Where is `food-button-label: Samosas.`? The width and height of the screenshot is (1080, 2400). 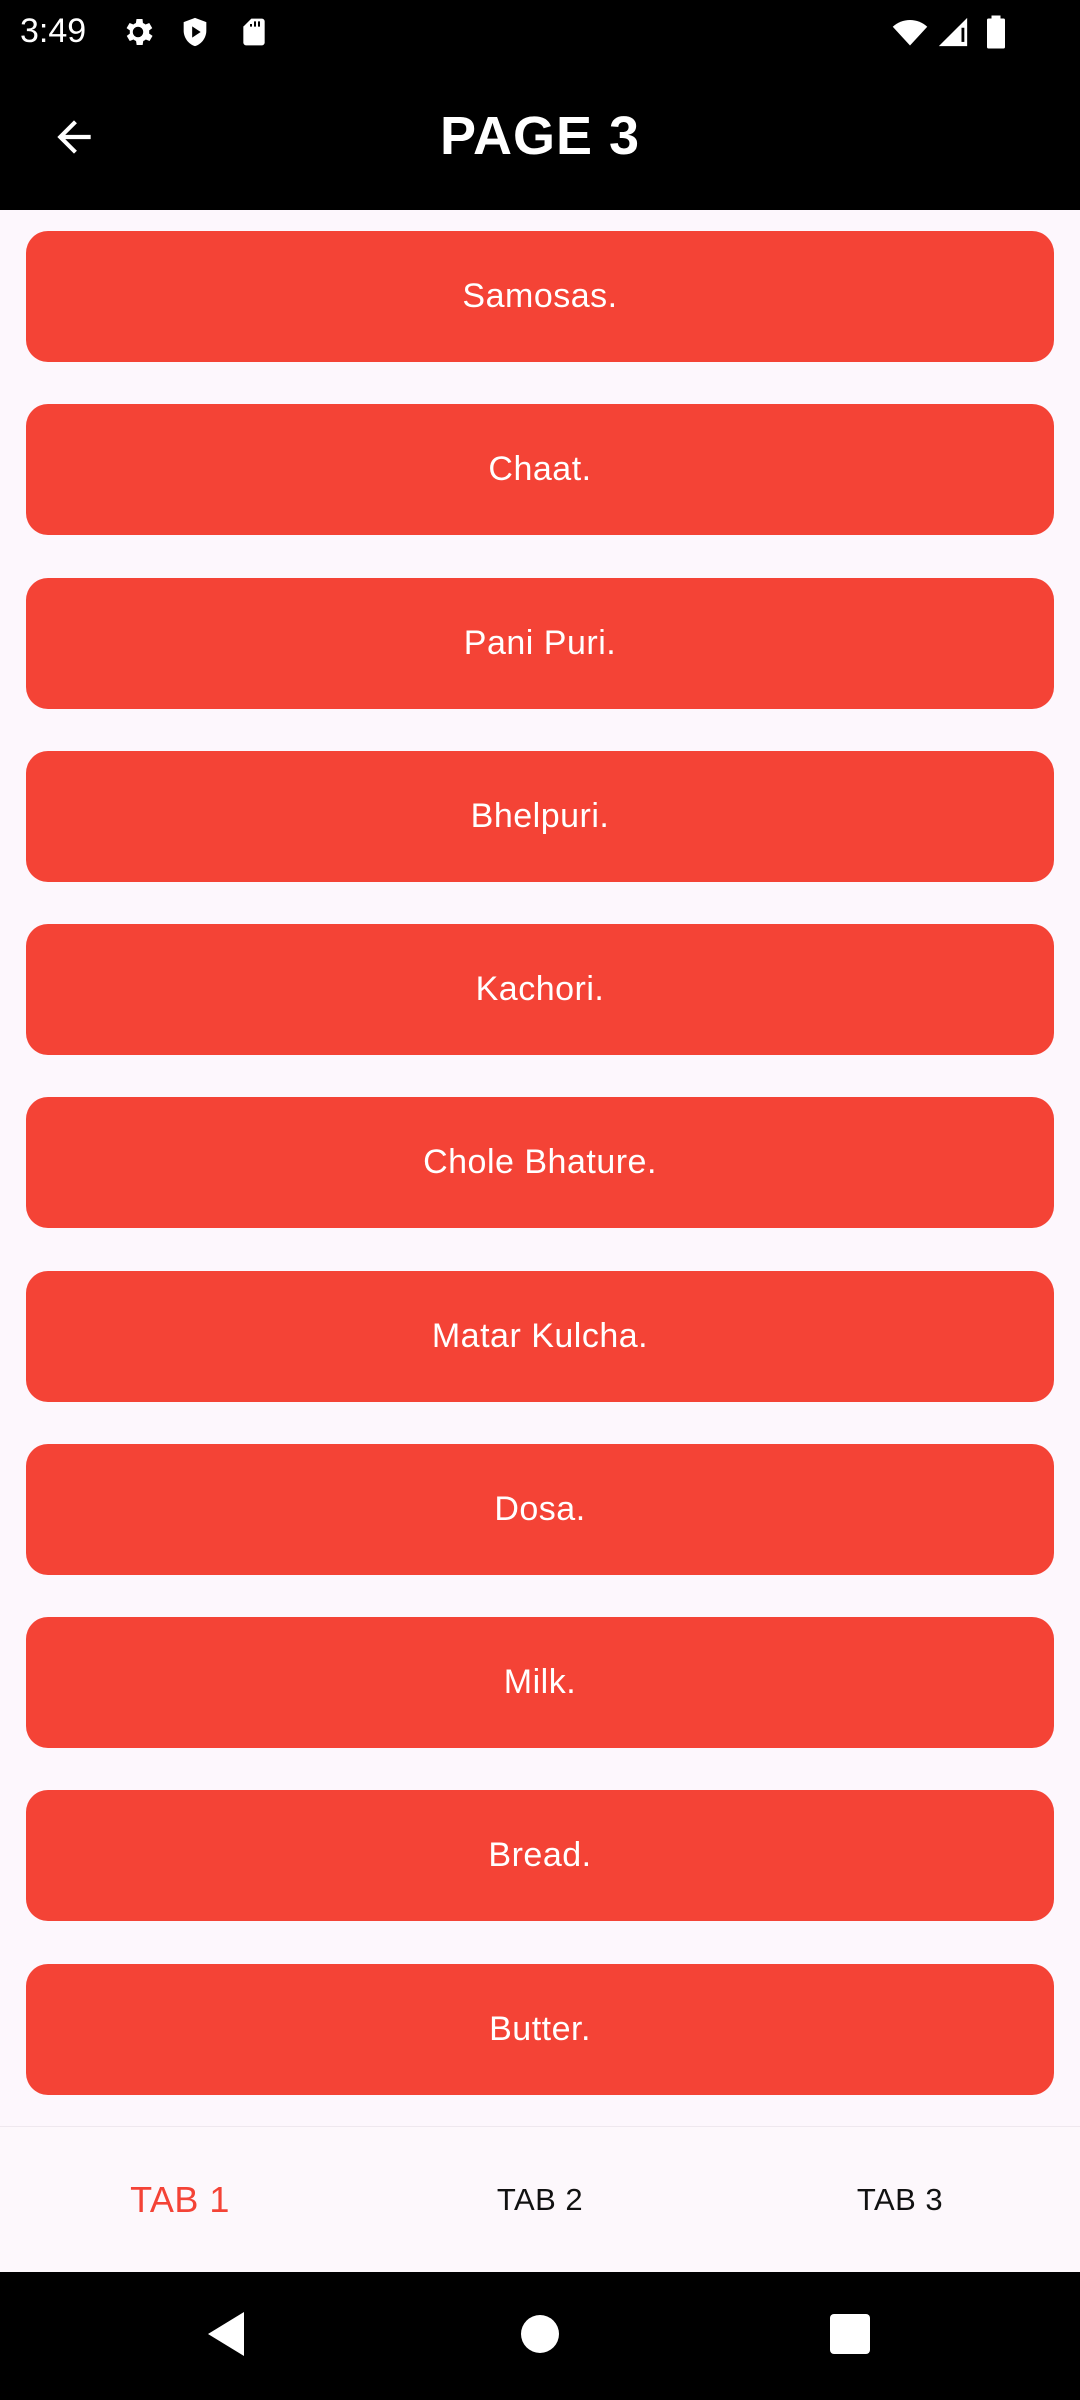
food-button-label: Samosas. is located at coordinates (540, 296).